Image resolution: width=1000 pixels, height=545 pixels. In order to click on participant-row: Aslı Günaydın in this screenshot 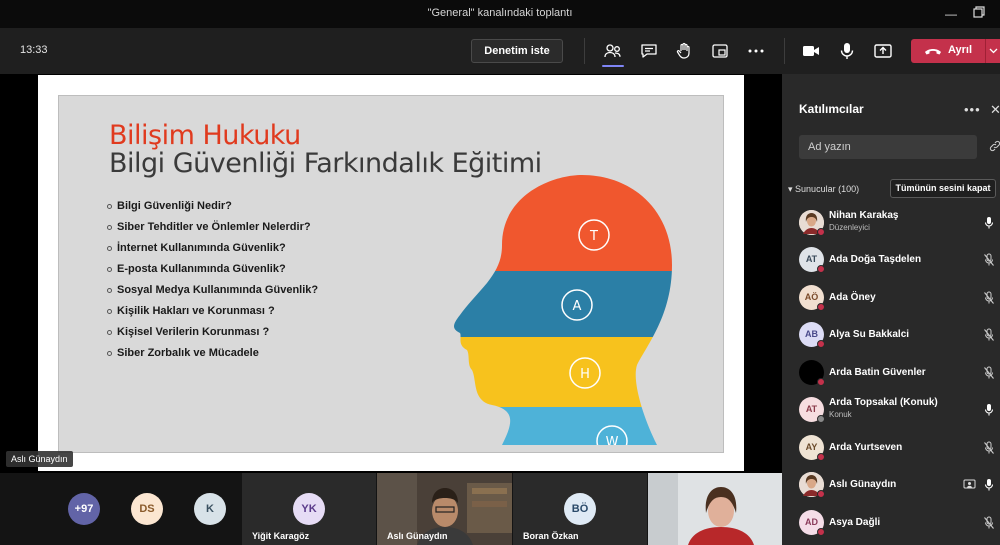, I will do `click(891, 484)`.